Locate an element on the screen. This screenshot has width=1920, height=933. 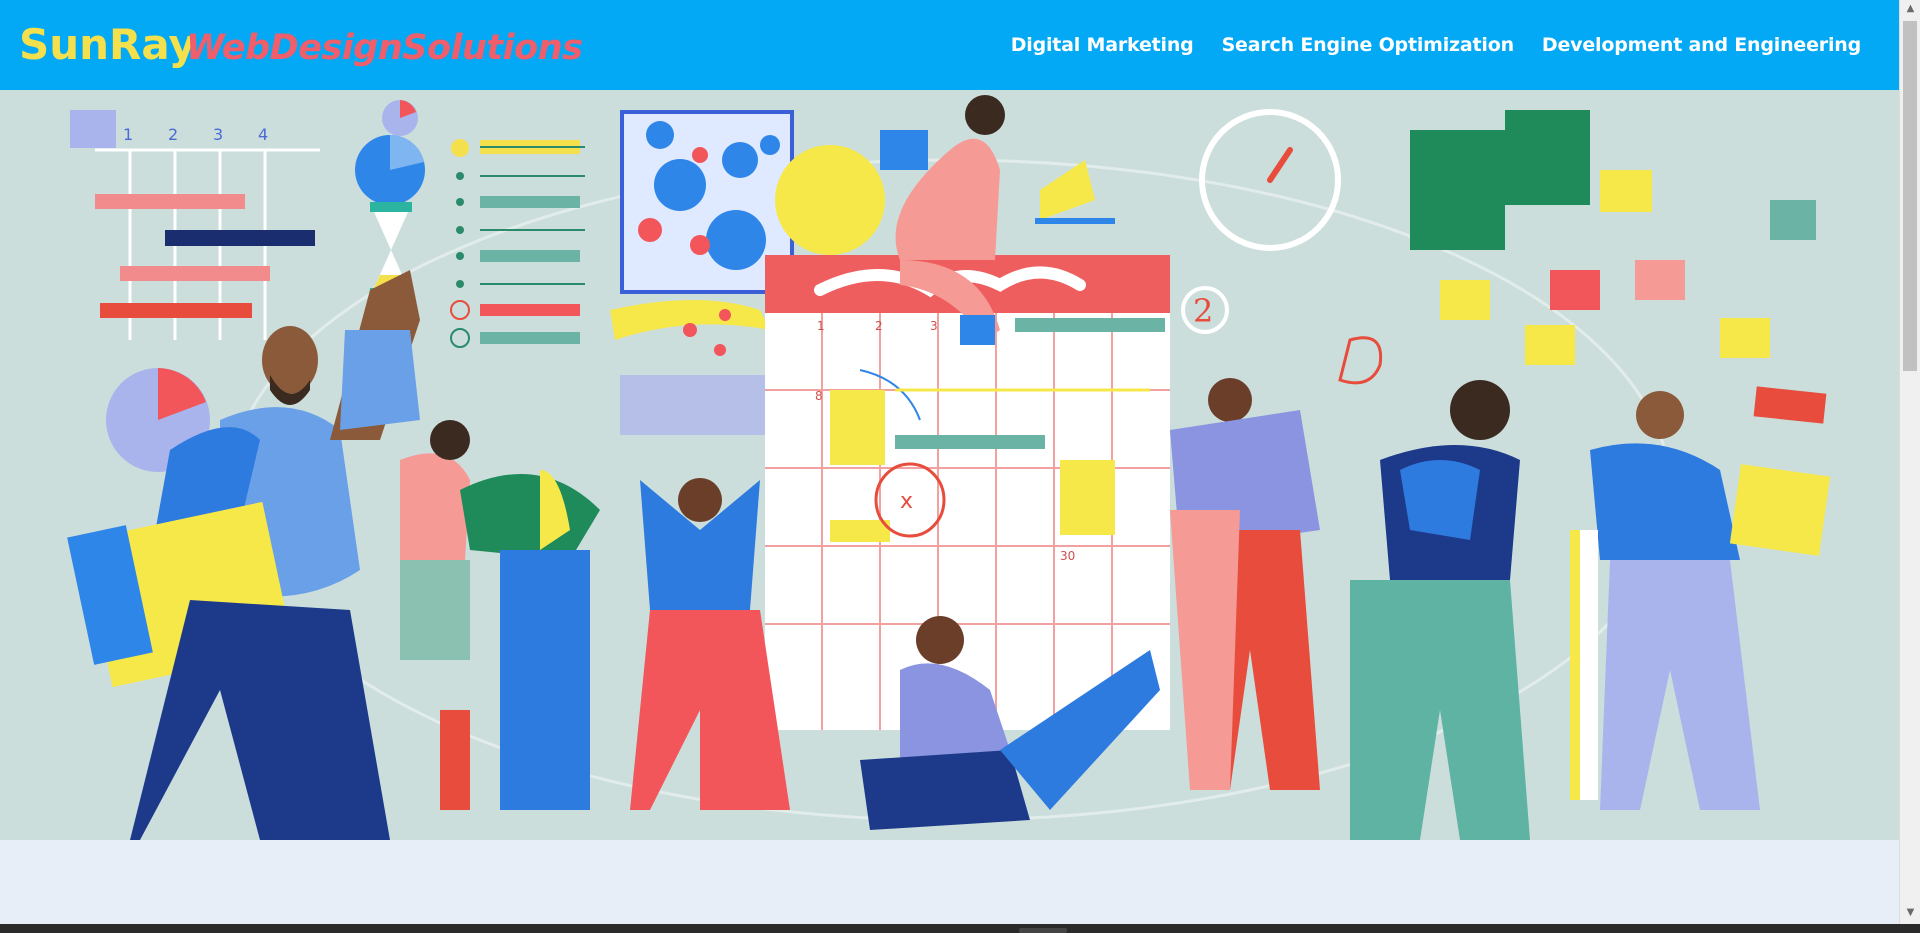
logo-sunray: SunRay is located at coordinates (107, 45).